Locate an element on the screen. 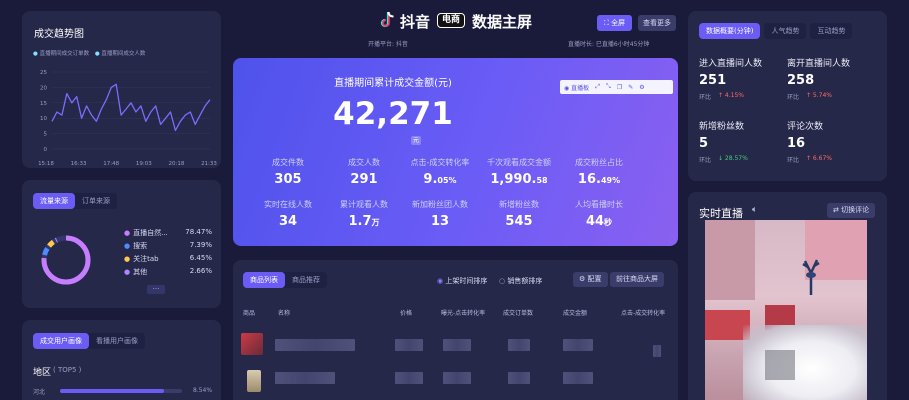  stat-value: 251 is located at coordinates (713, 80).